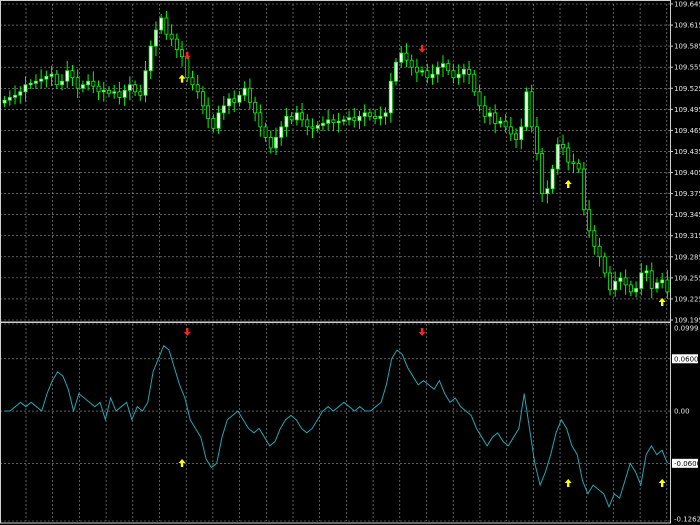  What do you see at coordinates (687, 520) in the screenshot?
I see `oscillator-tick-label: -0.1262` at bounding box center [687, 520].